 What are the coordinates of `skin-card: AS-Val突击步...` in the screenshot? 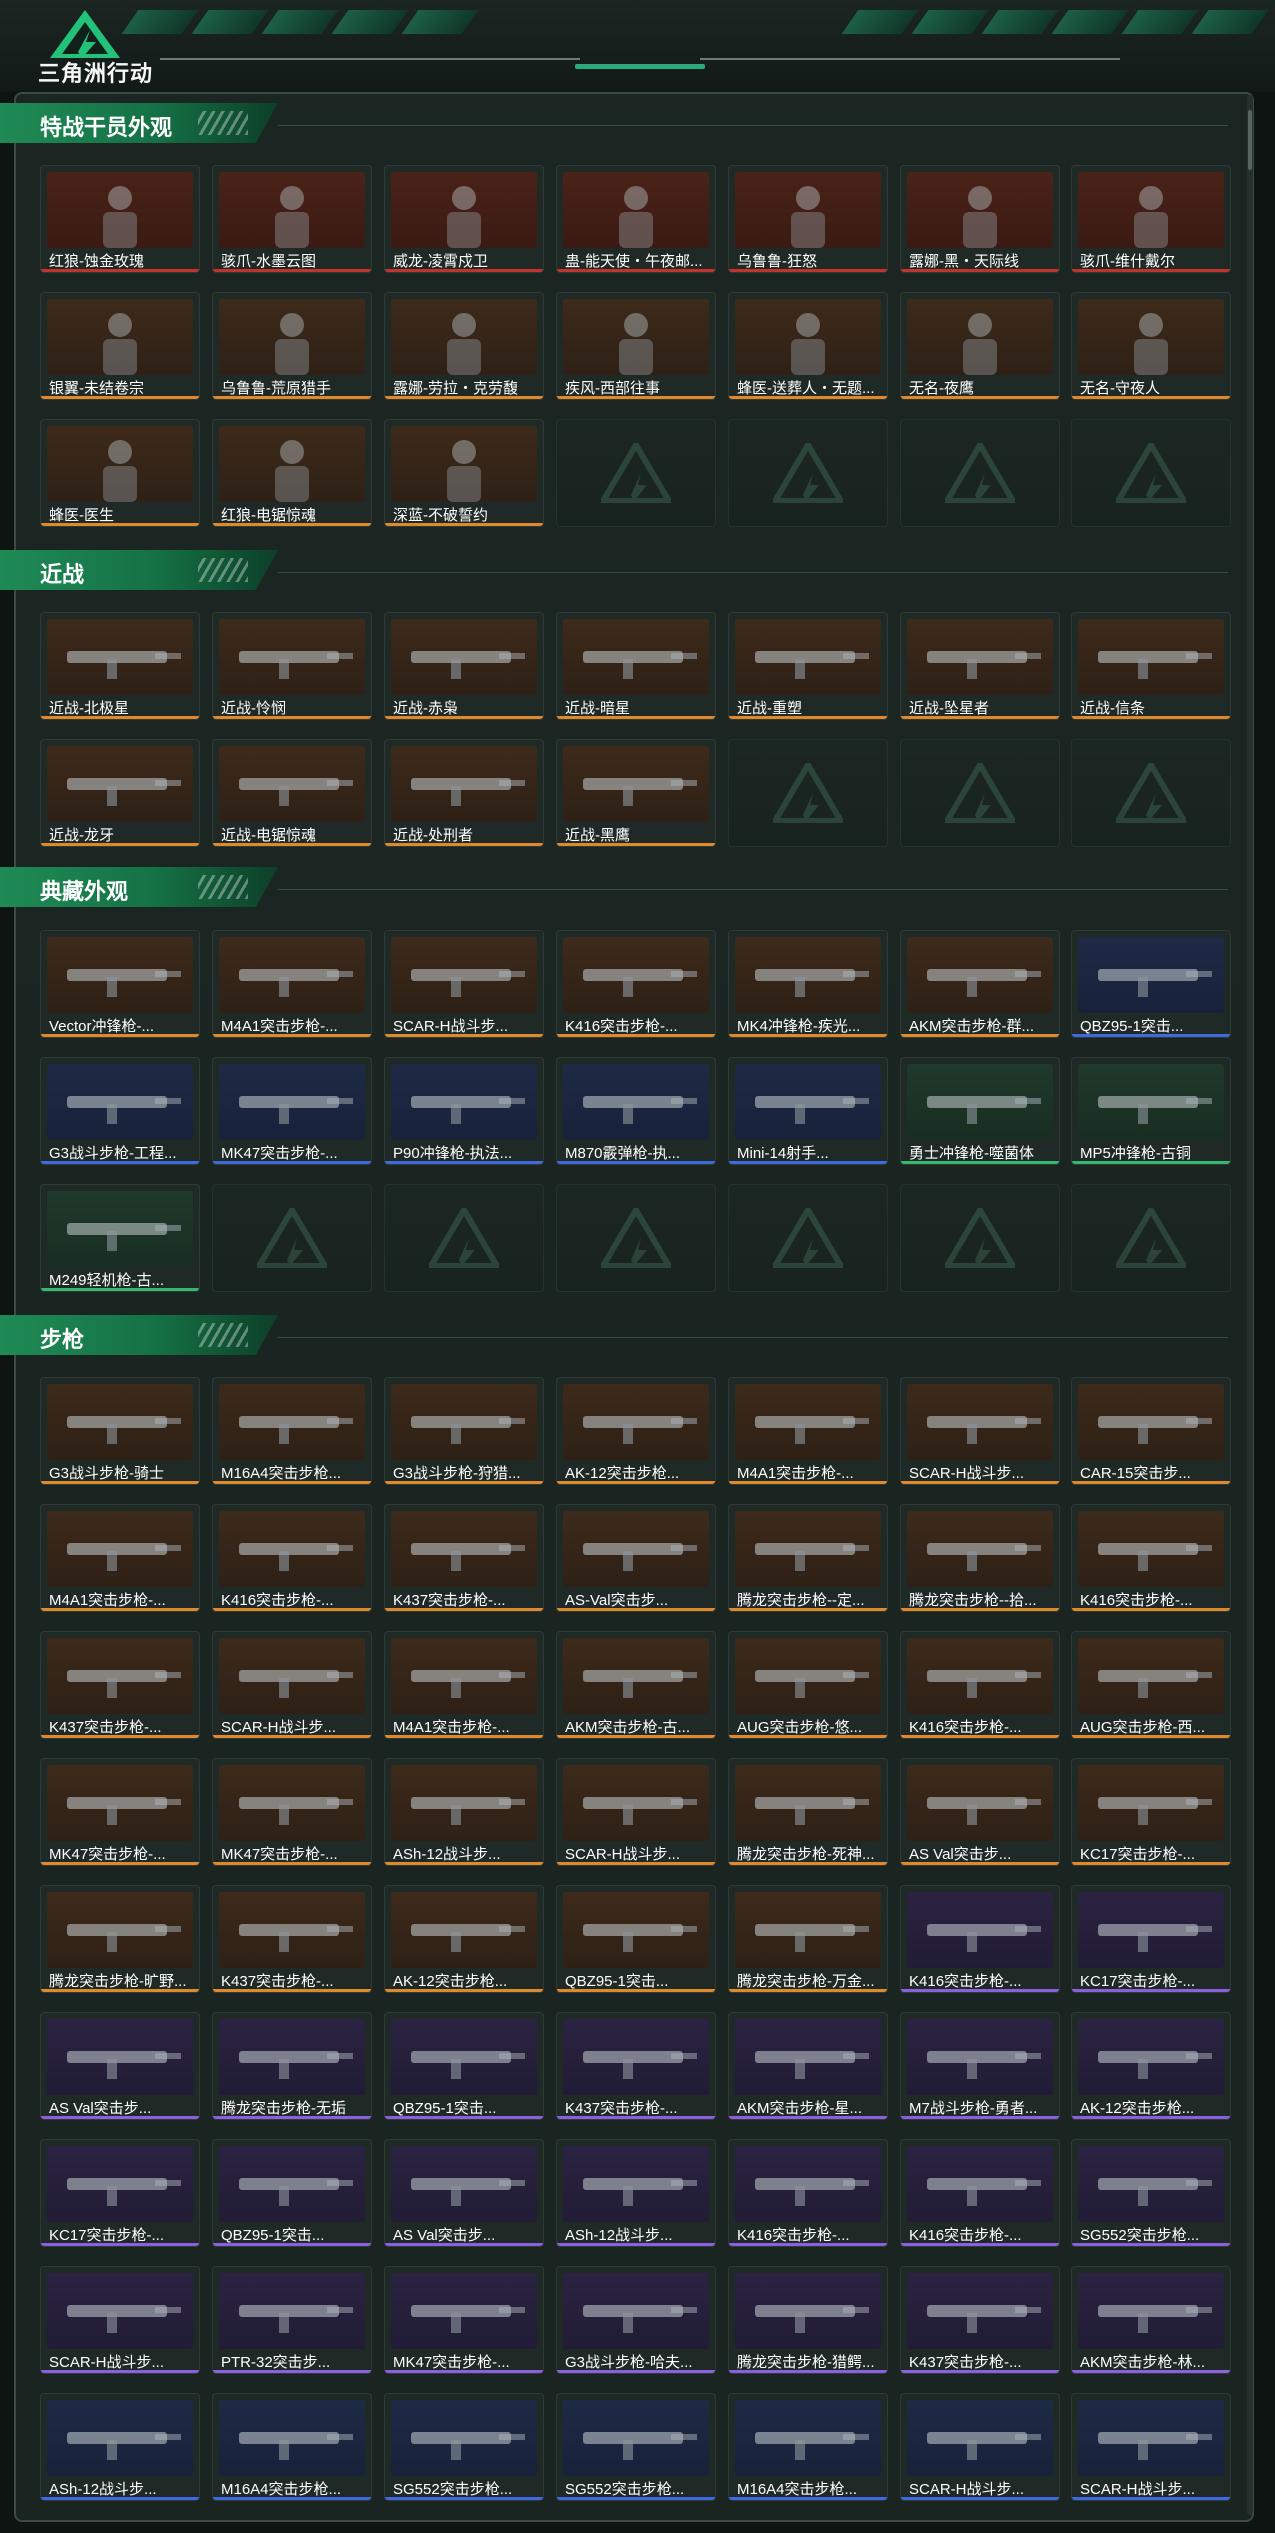 It's located at (636, 1558).